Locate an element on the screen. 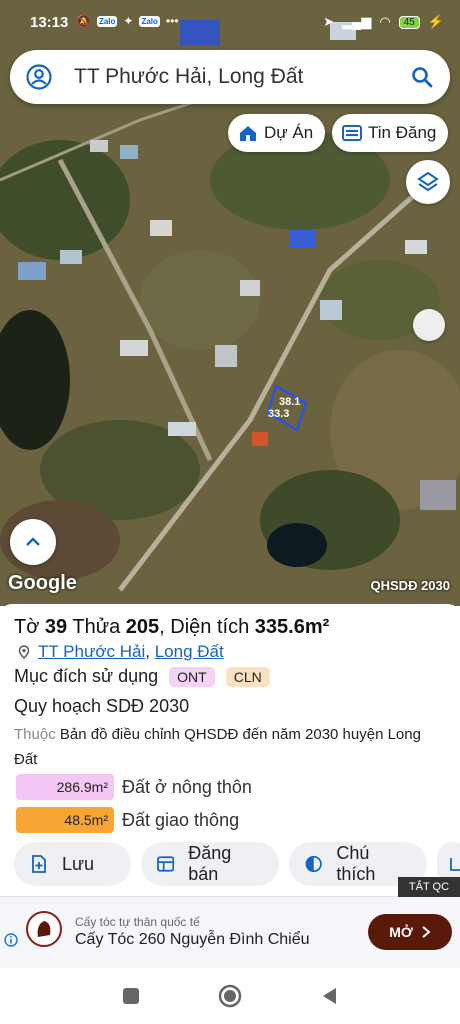 This screenshot has width=460, height=1024. post-label: Đăng bán is located at coordinates (210, 863).